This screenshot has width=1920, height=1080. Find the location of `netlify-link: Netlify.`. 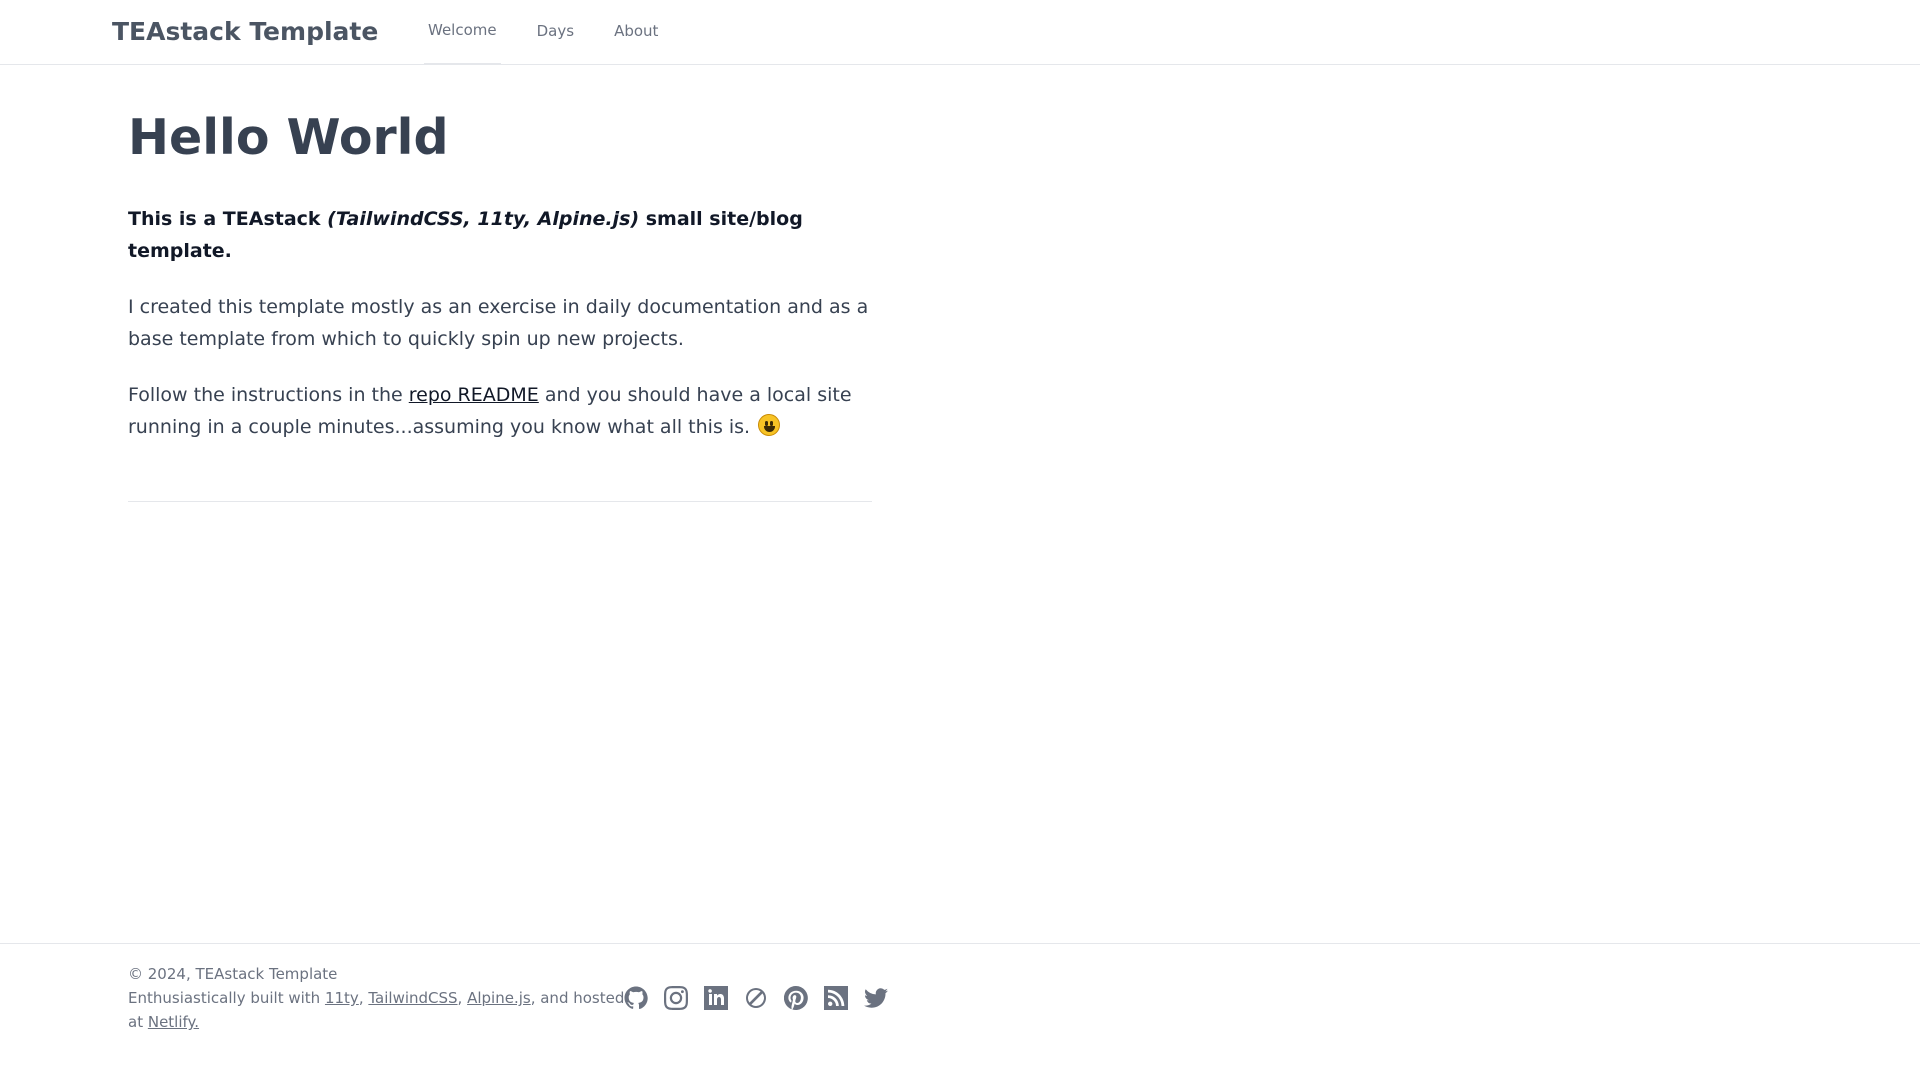

netlify-link: Netlify. is located at coordinates (173, 1022).